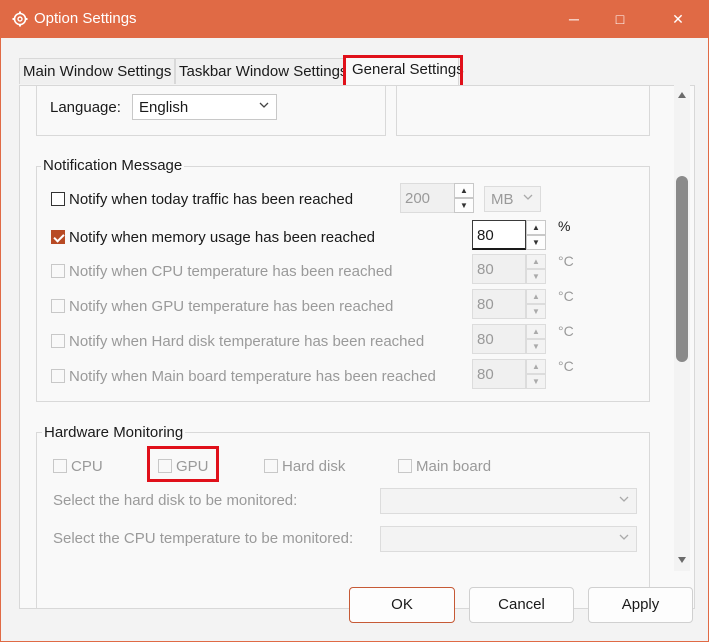  I want to click on minimize-button: ─, so click(574, 19).